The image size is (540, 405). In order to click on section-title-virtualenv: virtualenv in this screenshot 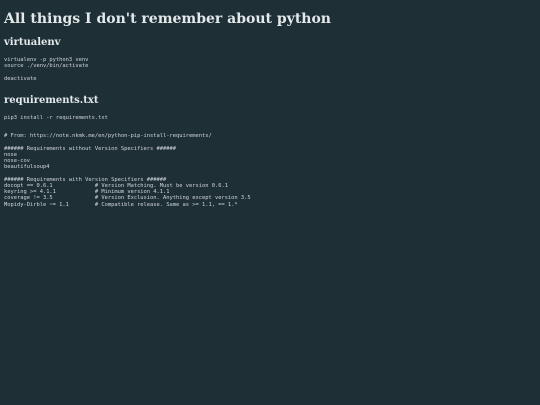, I will do `click(32, 42)`.